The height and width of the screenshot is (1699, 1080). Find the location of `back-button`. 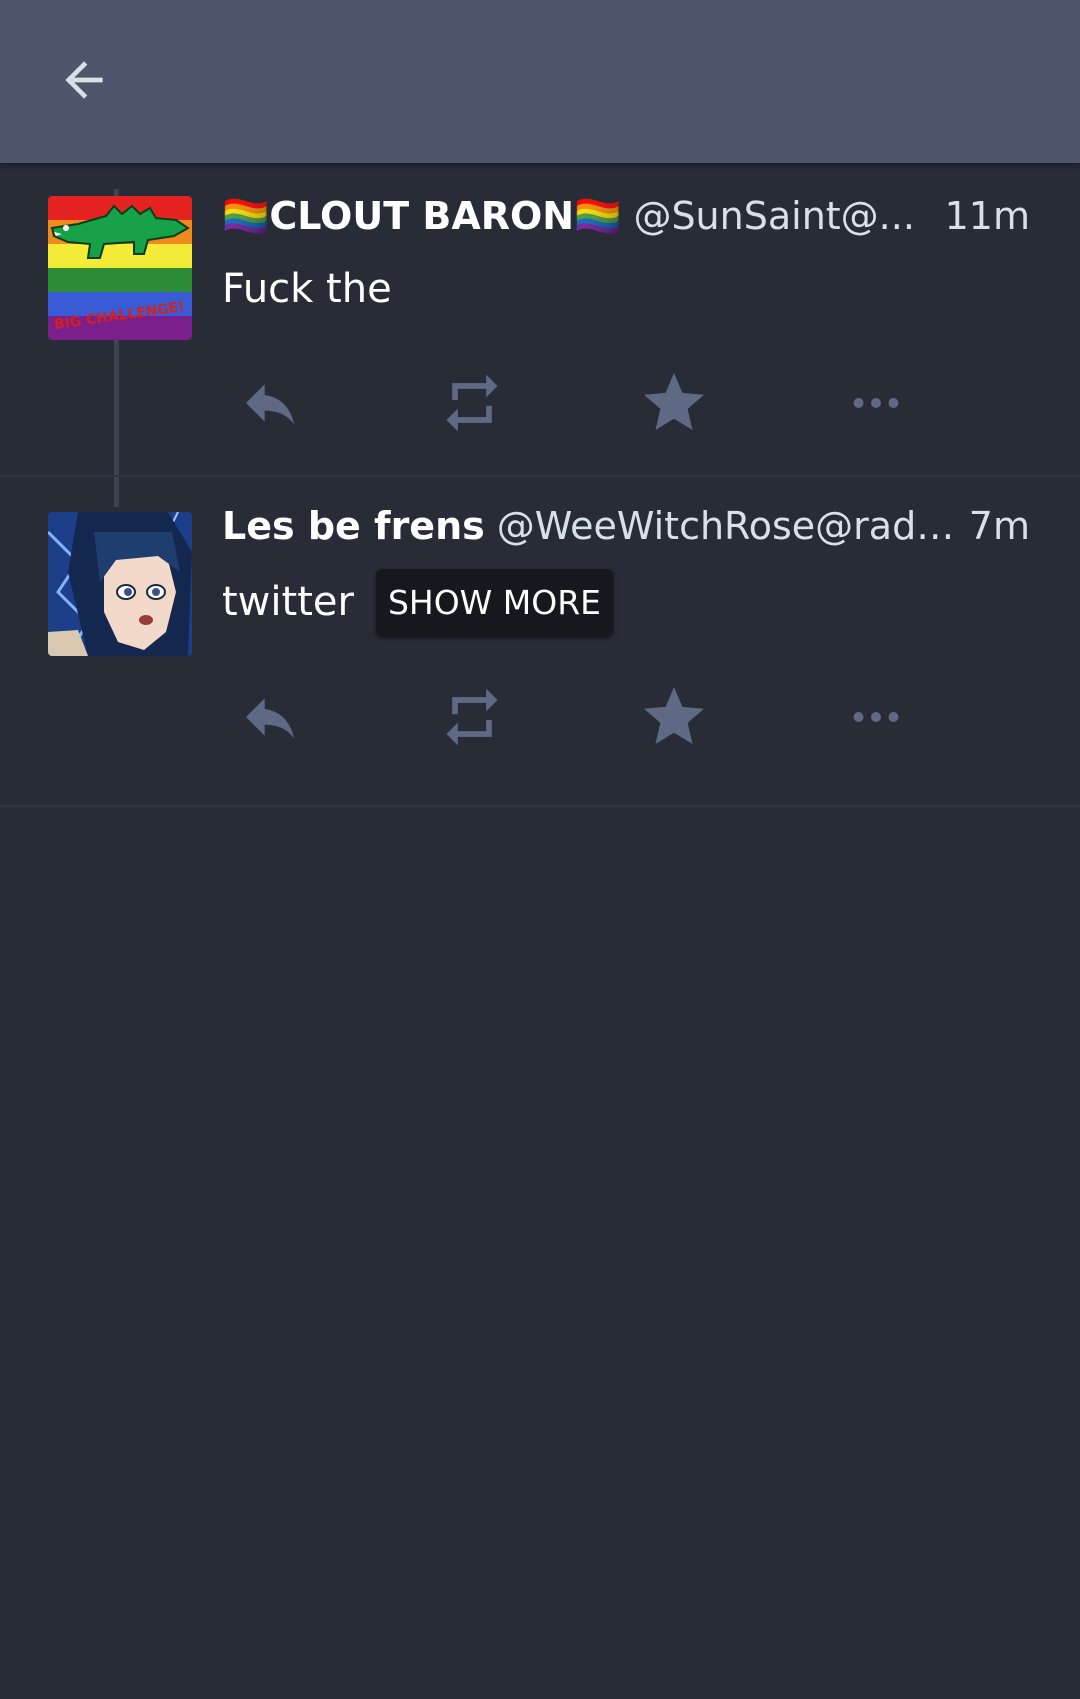

back-button is located at coordinates (84, 80).